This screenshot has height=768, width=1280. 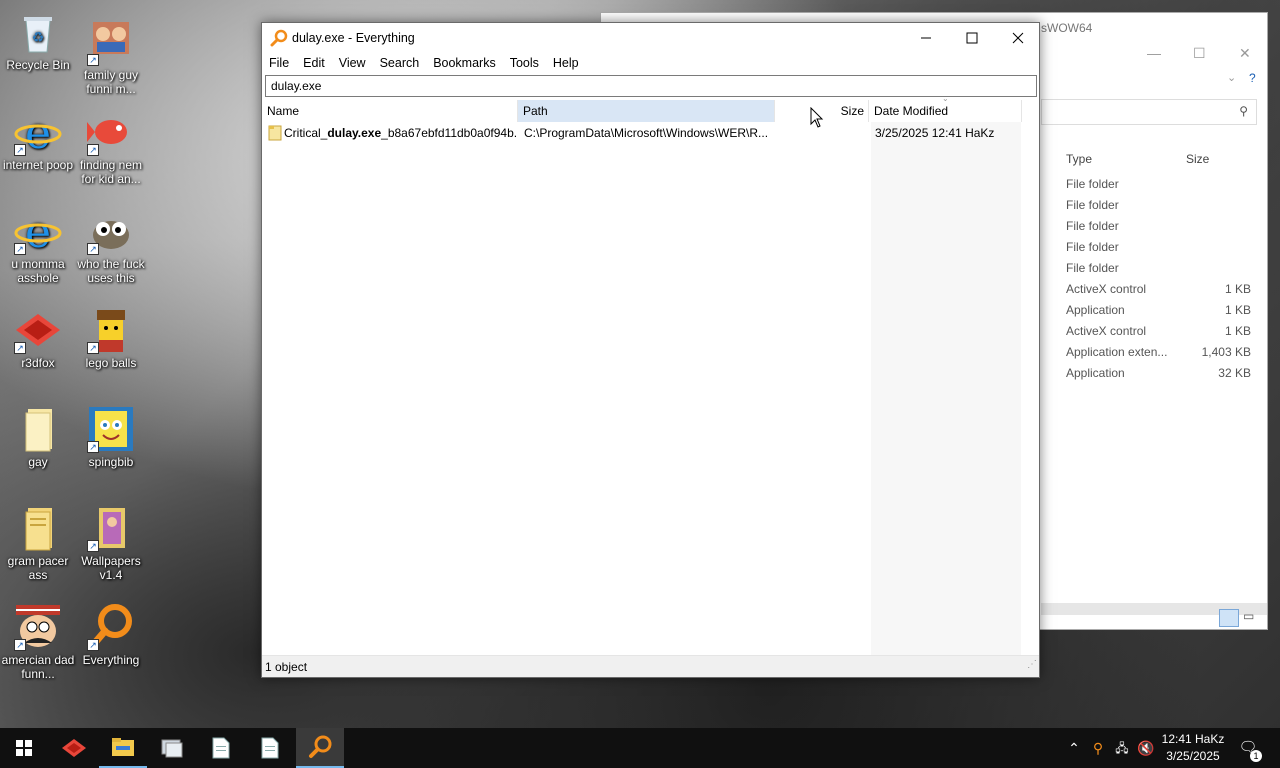 I want to click on large-icons-view-icon: ▭, so click(x=1252, y=618).